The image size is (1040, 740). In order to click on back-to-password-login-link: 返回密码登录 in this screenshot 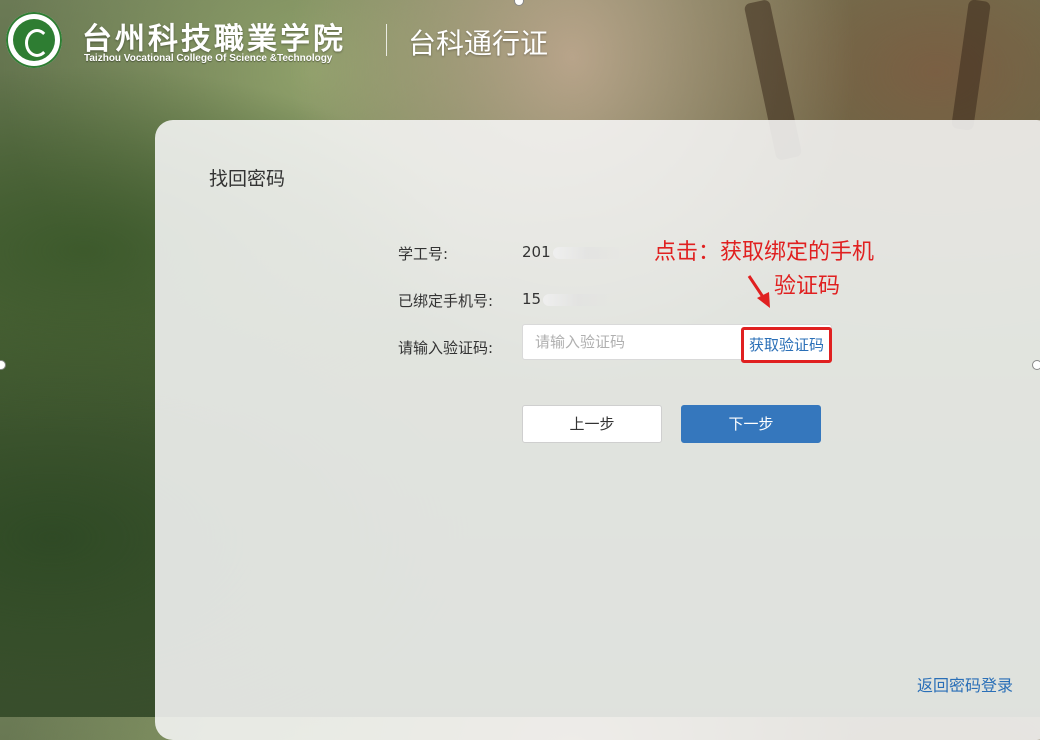, I will do `click(965, 684)`.